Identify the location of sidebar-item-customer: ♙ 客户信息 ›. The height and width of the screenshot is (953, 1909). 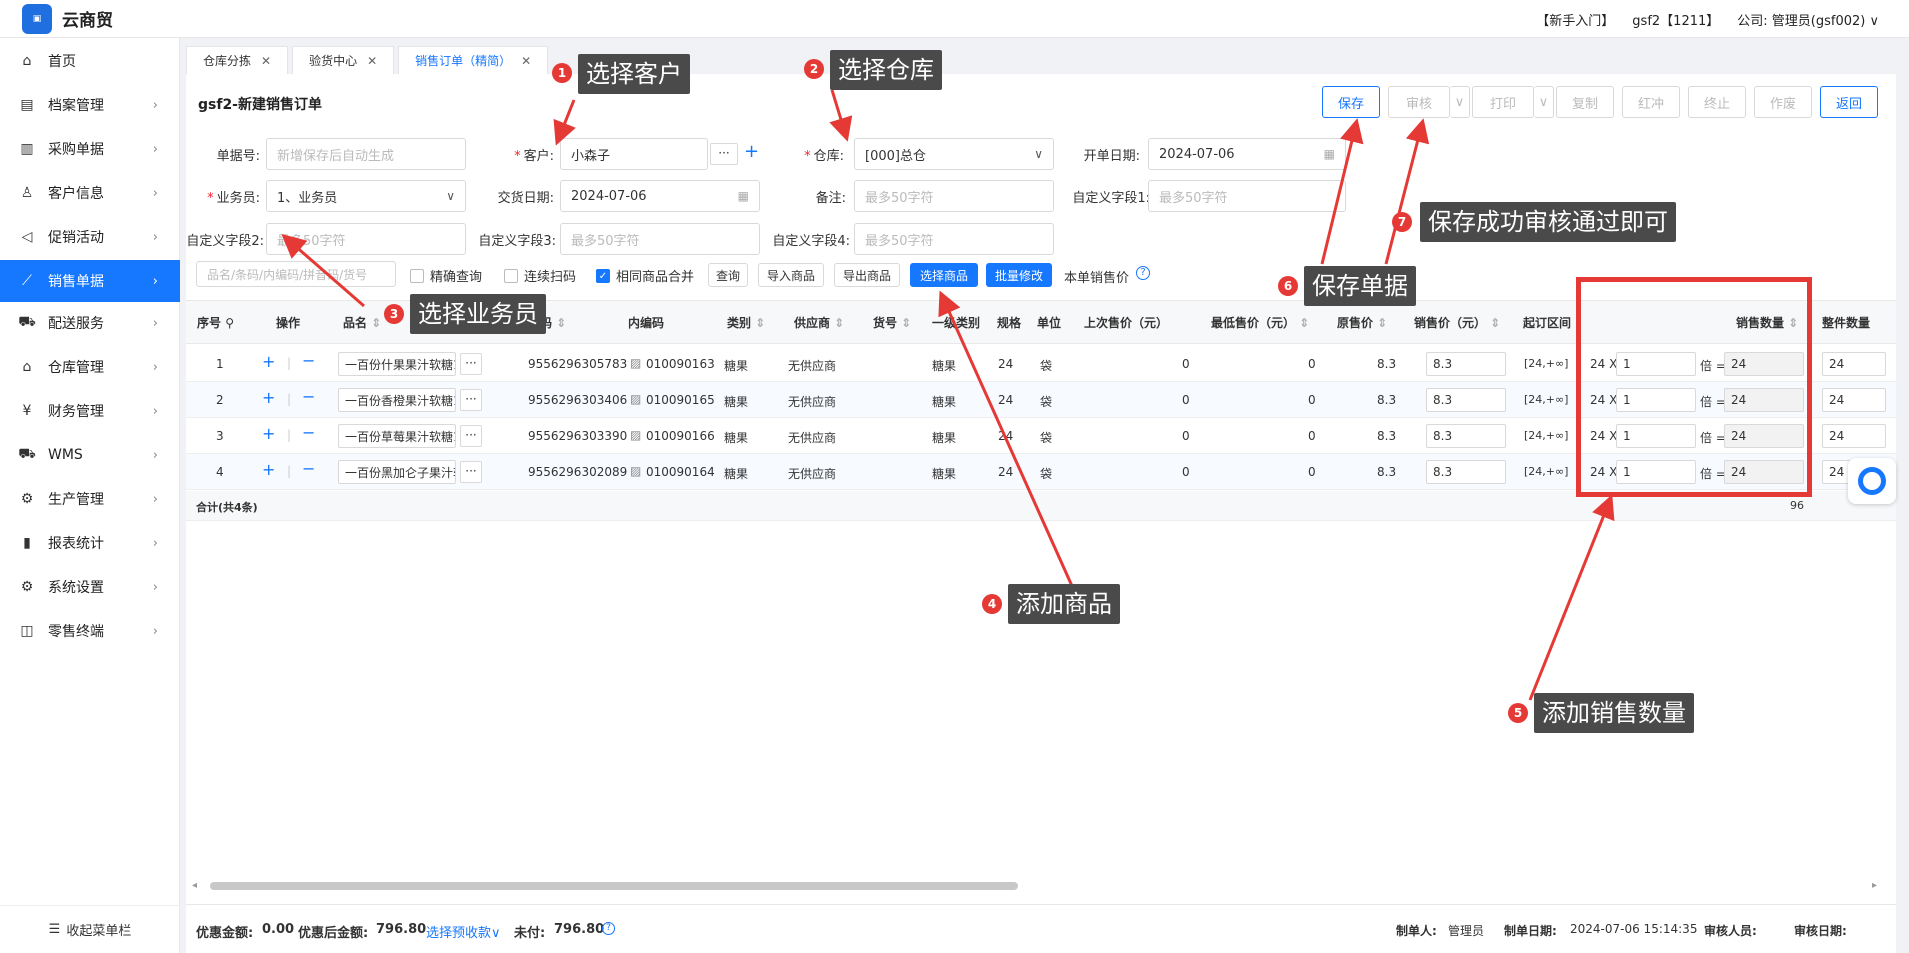
(90, 193).